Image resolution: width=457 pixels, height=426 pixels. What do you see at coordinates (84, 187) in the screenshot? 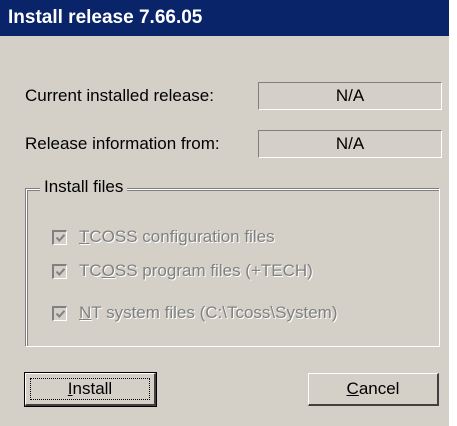
I see `install-files-group-label: Install files` at bounding box center [84, 187].